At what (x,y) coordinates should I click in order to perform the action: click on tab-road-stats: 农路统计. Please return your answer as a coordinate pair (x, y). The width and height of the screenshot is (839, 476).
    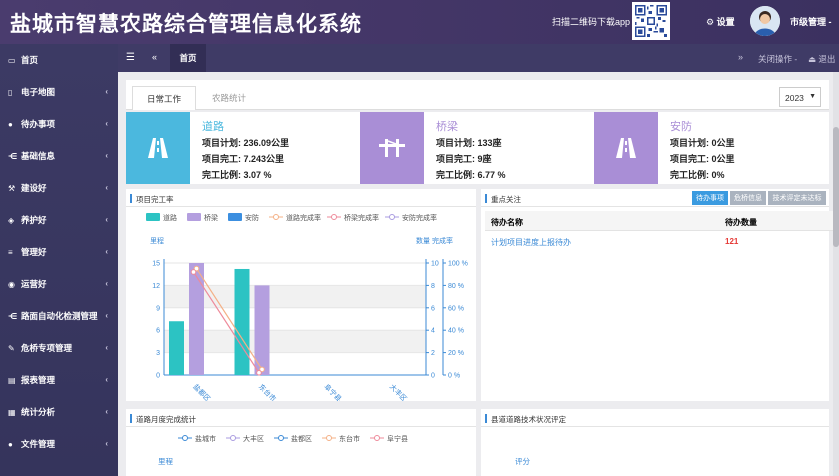
    Looking at the image, I should click on (229, 98).